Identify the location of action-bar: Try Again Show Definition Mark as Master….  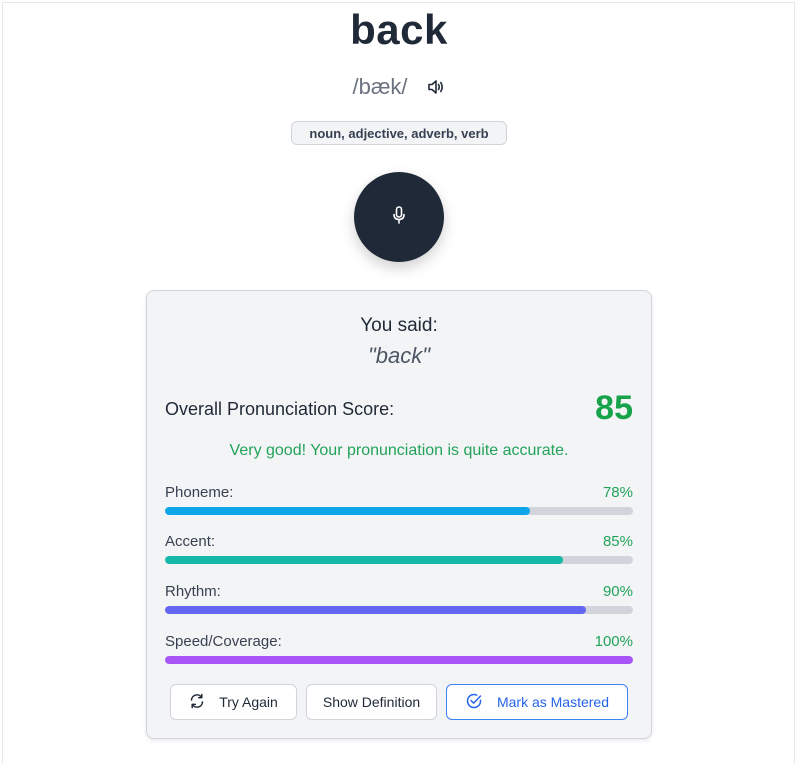
(399, 702).